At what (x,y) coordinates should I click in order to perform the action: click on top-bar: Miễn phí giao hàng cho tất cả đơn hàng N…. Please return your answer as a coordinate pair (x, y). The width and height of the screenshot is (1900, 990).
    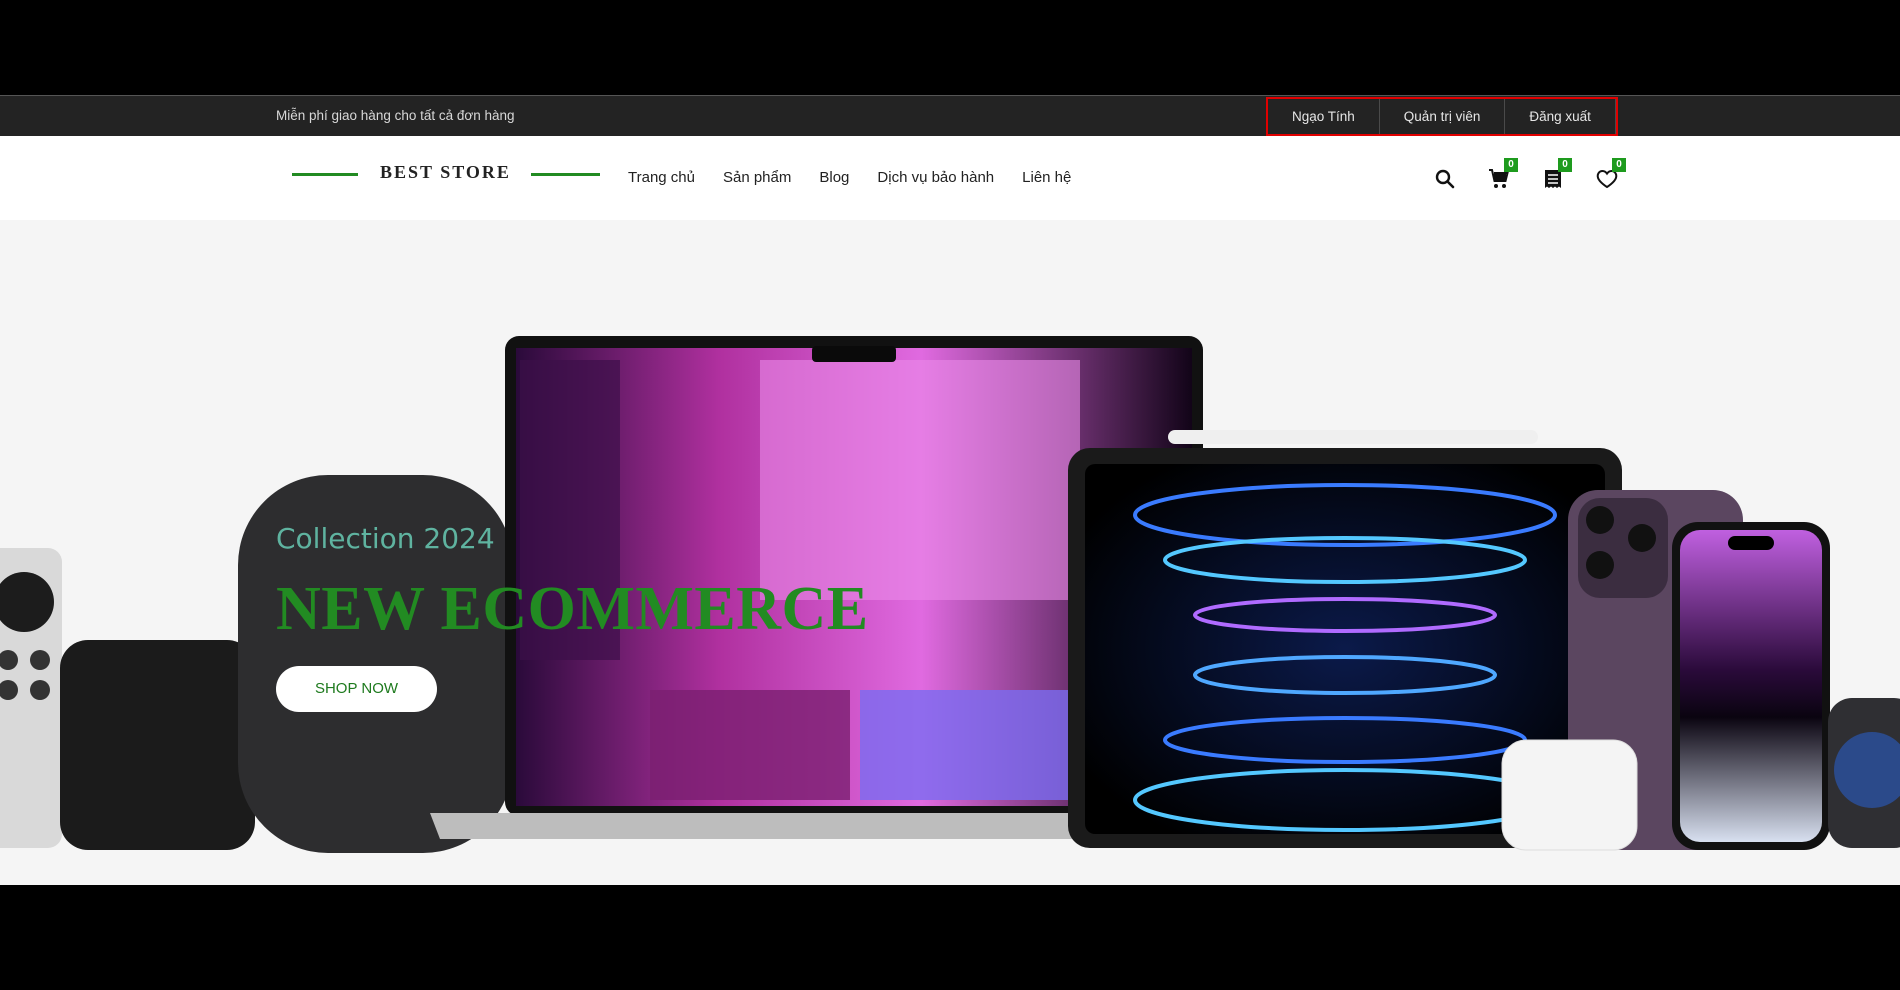
    Looking at the image, I should click on (950, 115).